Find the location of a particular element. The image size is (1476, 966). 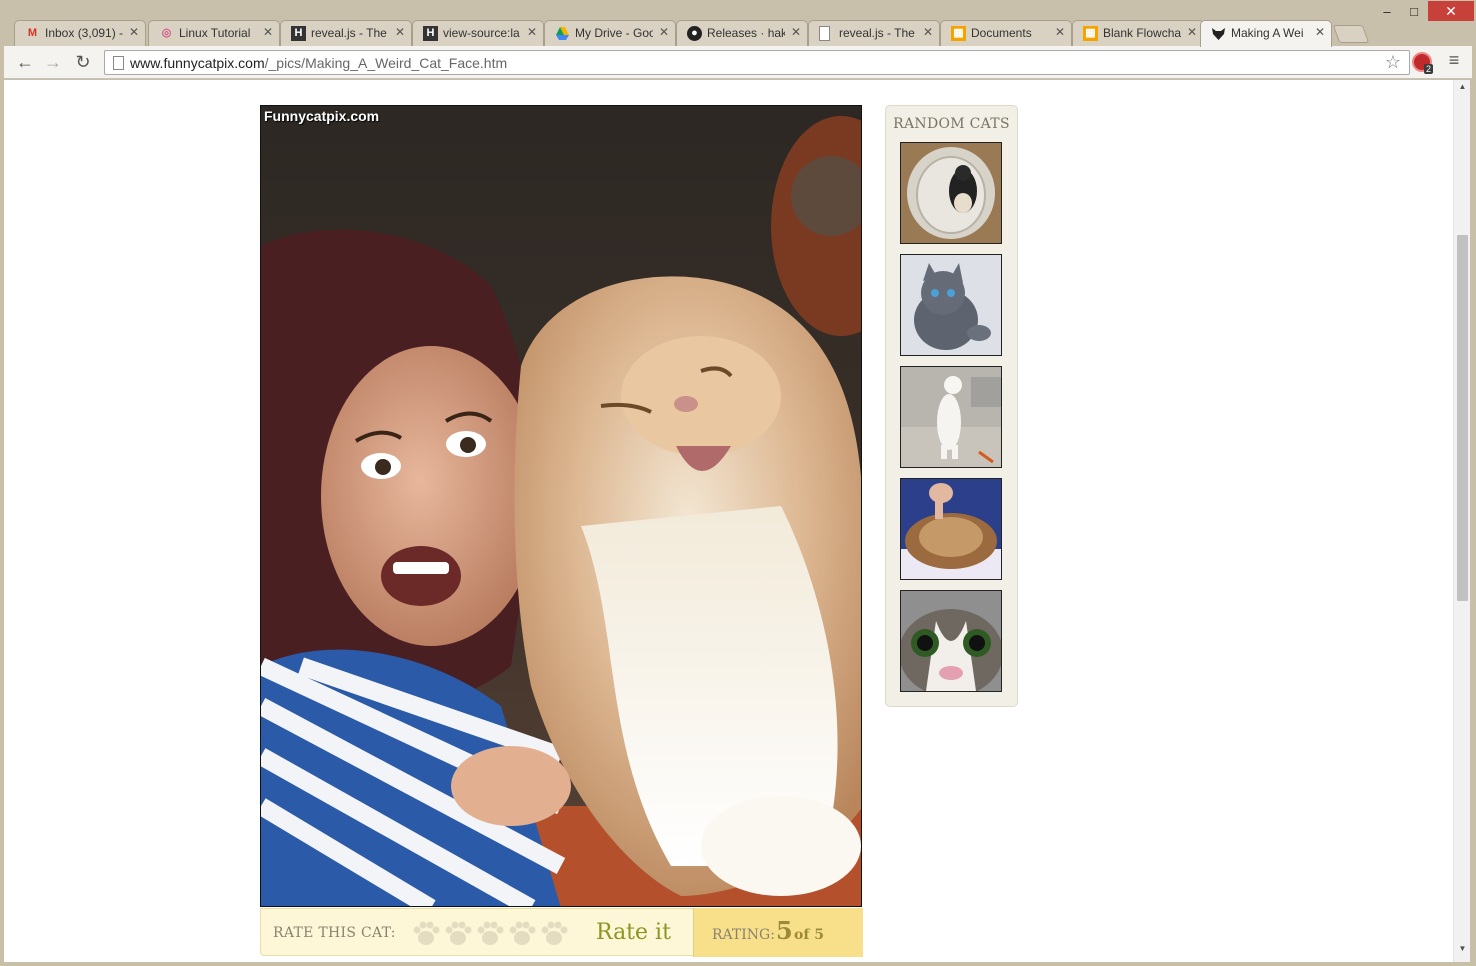

tab-revealjs-2: reveal.js - The ✕ is located at coordinates (874, 33).